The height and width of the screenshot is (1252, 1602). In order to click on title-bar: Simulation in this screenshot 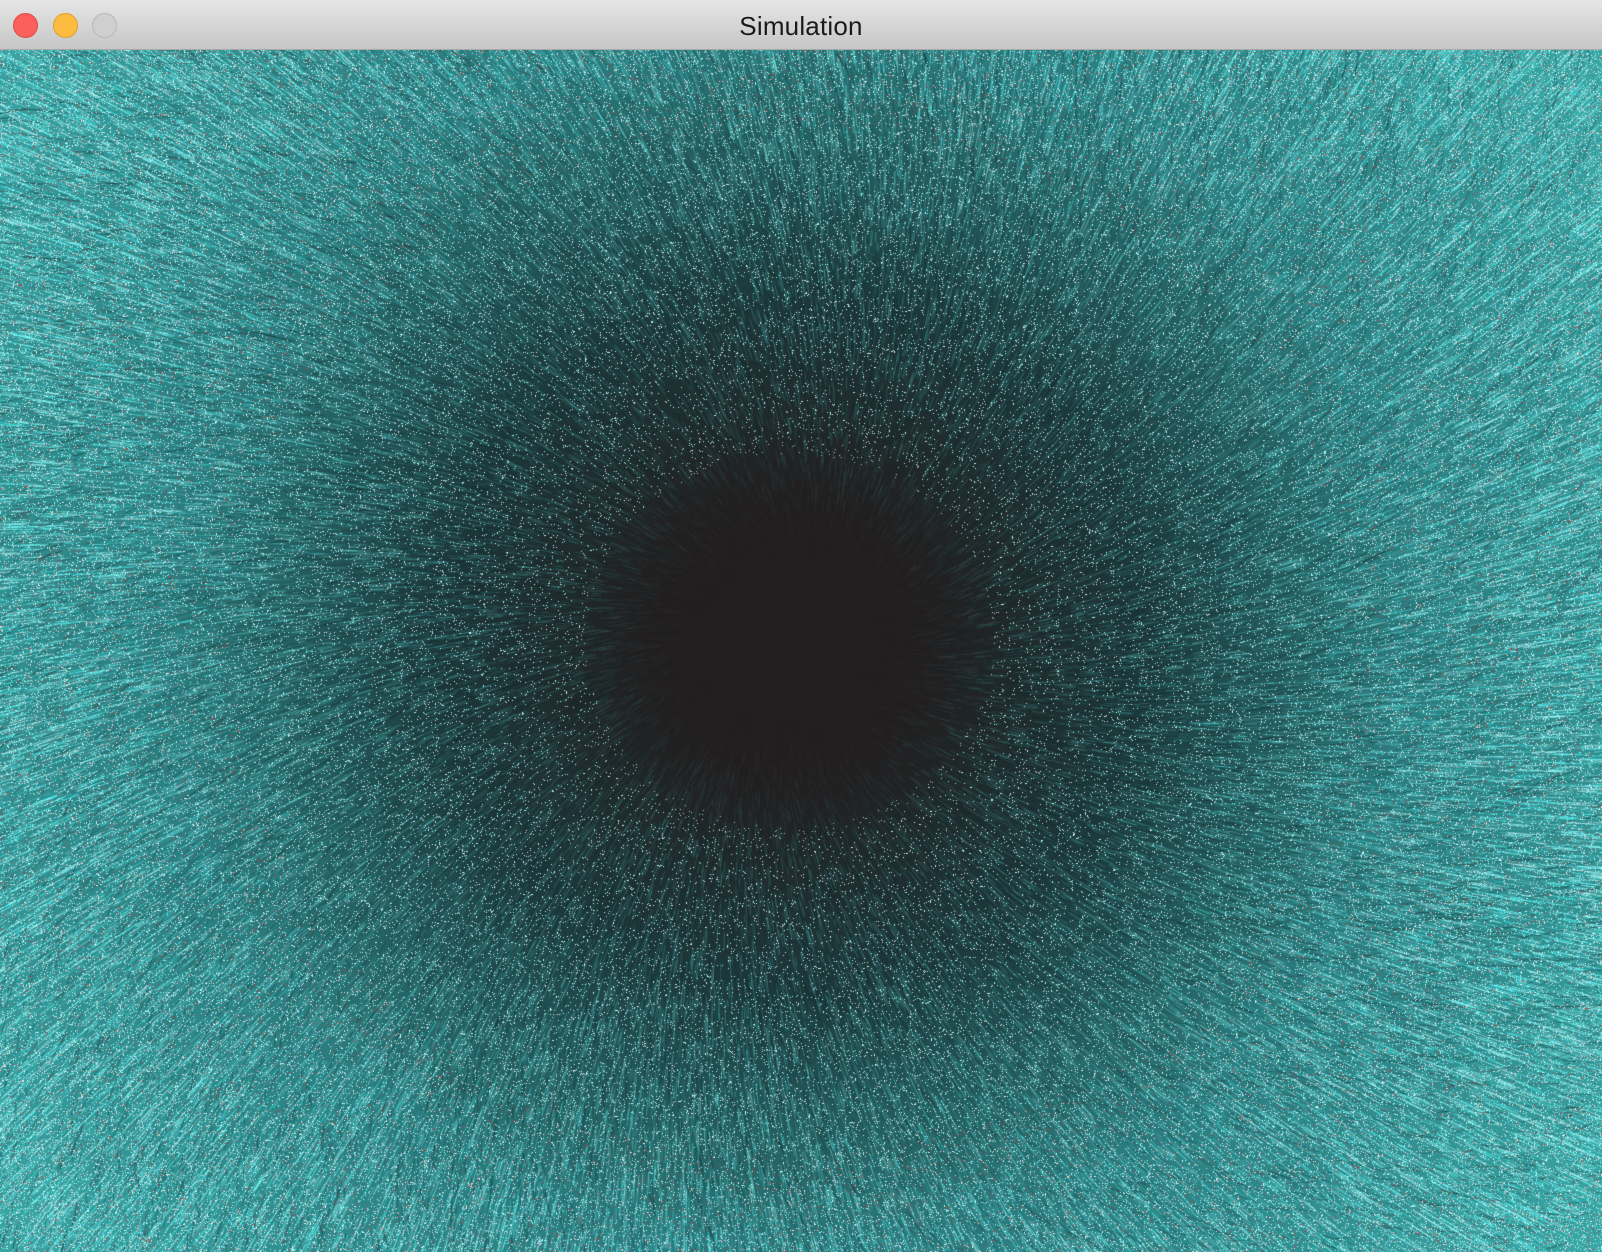, I will do `click(801, 25)`.